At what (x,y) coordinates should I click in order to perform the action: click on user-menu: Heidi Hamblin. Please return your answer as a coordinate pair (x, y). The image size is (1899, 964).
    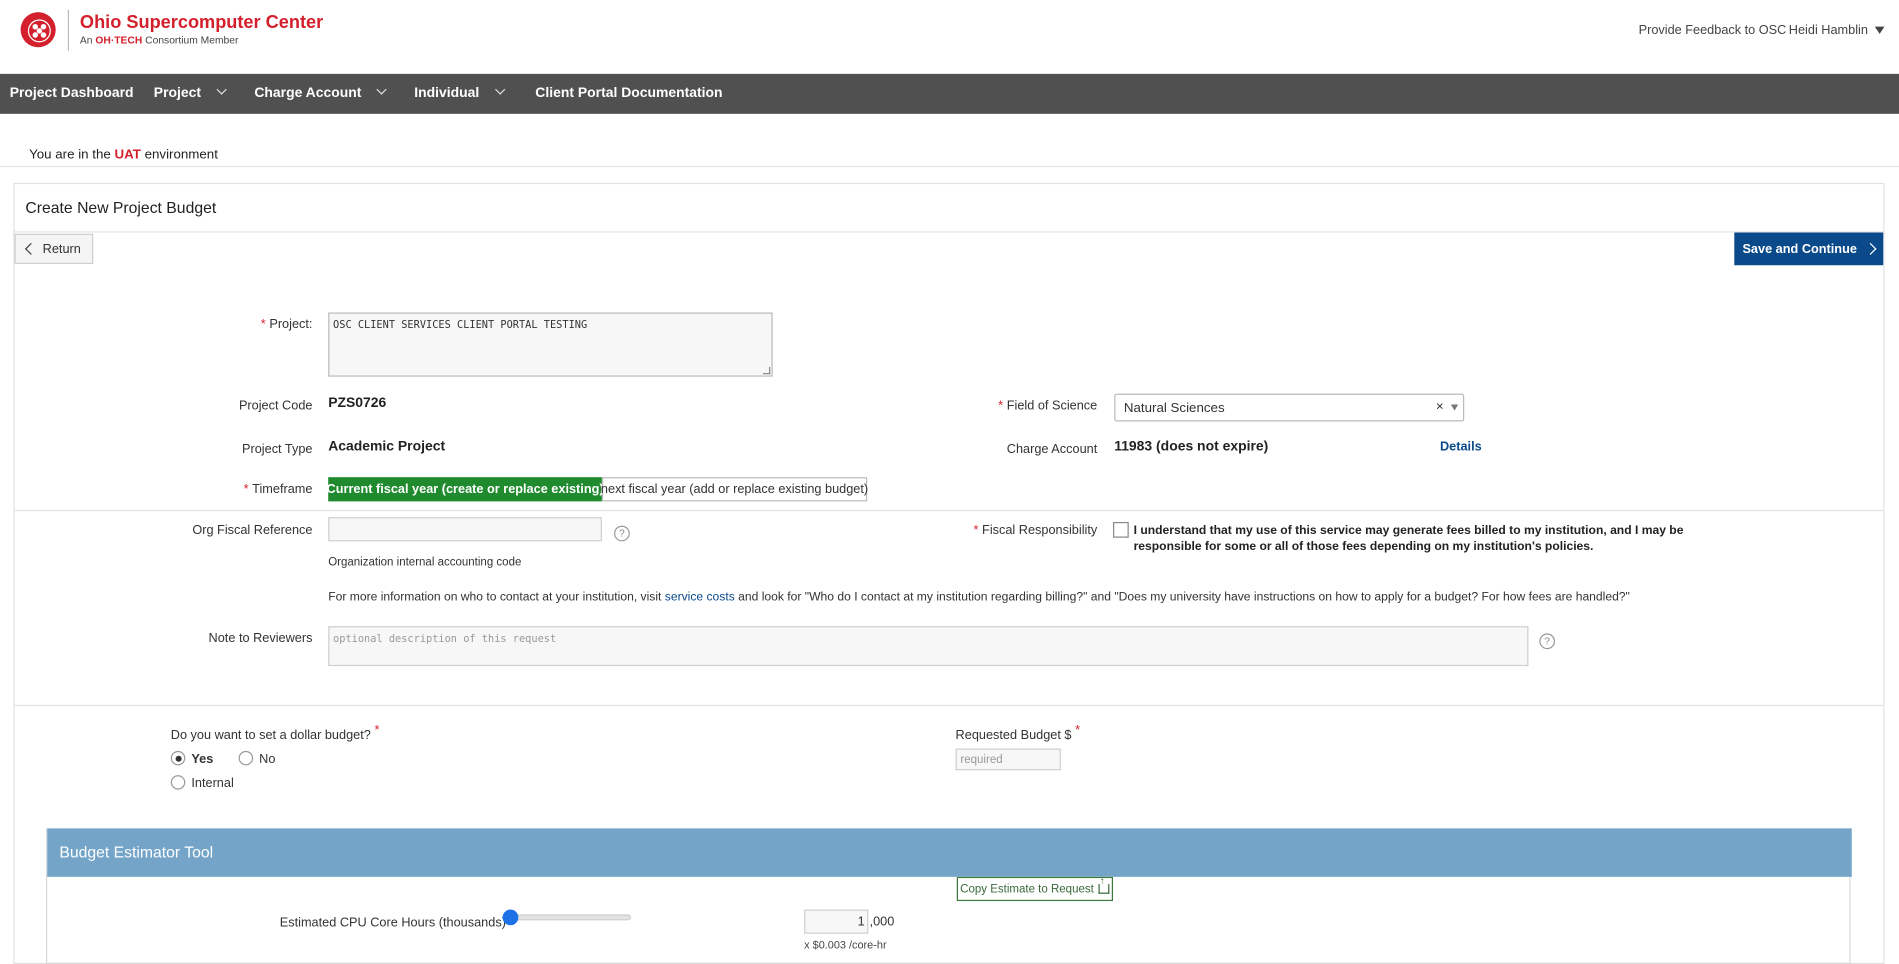
    Looking at the image, I should click on (1837, 30).